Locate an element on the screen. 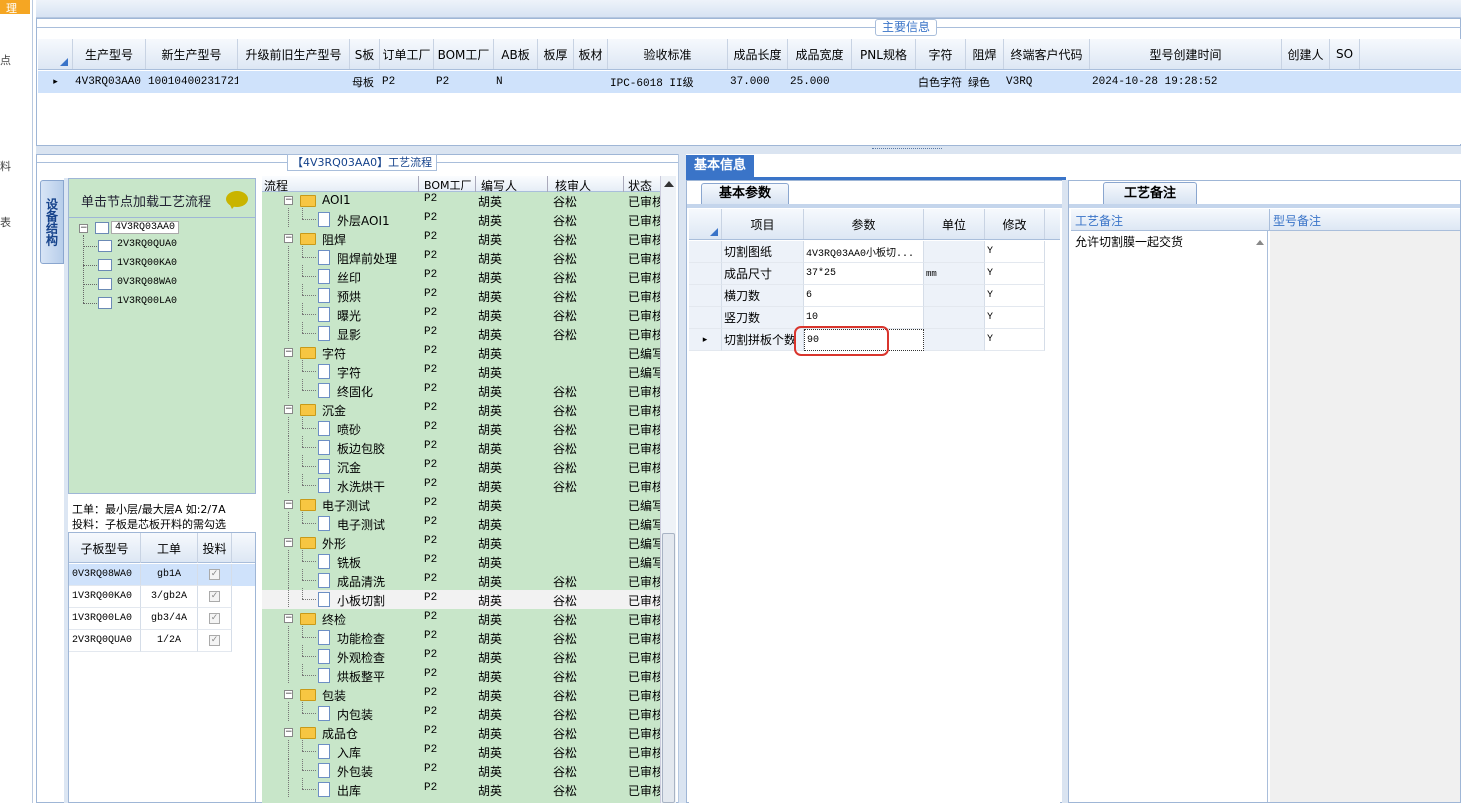 The height and width of the screenshot is (803, 1461). cell-length: 37.000 is located at coordinates (759, 82).